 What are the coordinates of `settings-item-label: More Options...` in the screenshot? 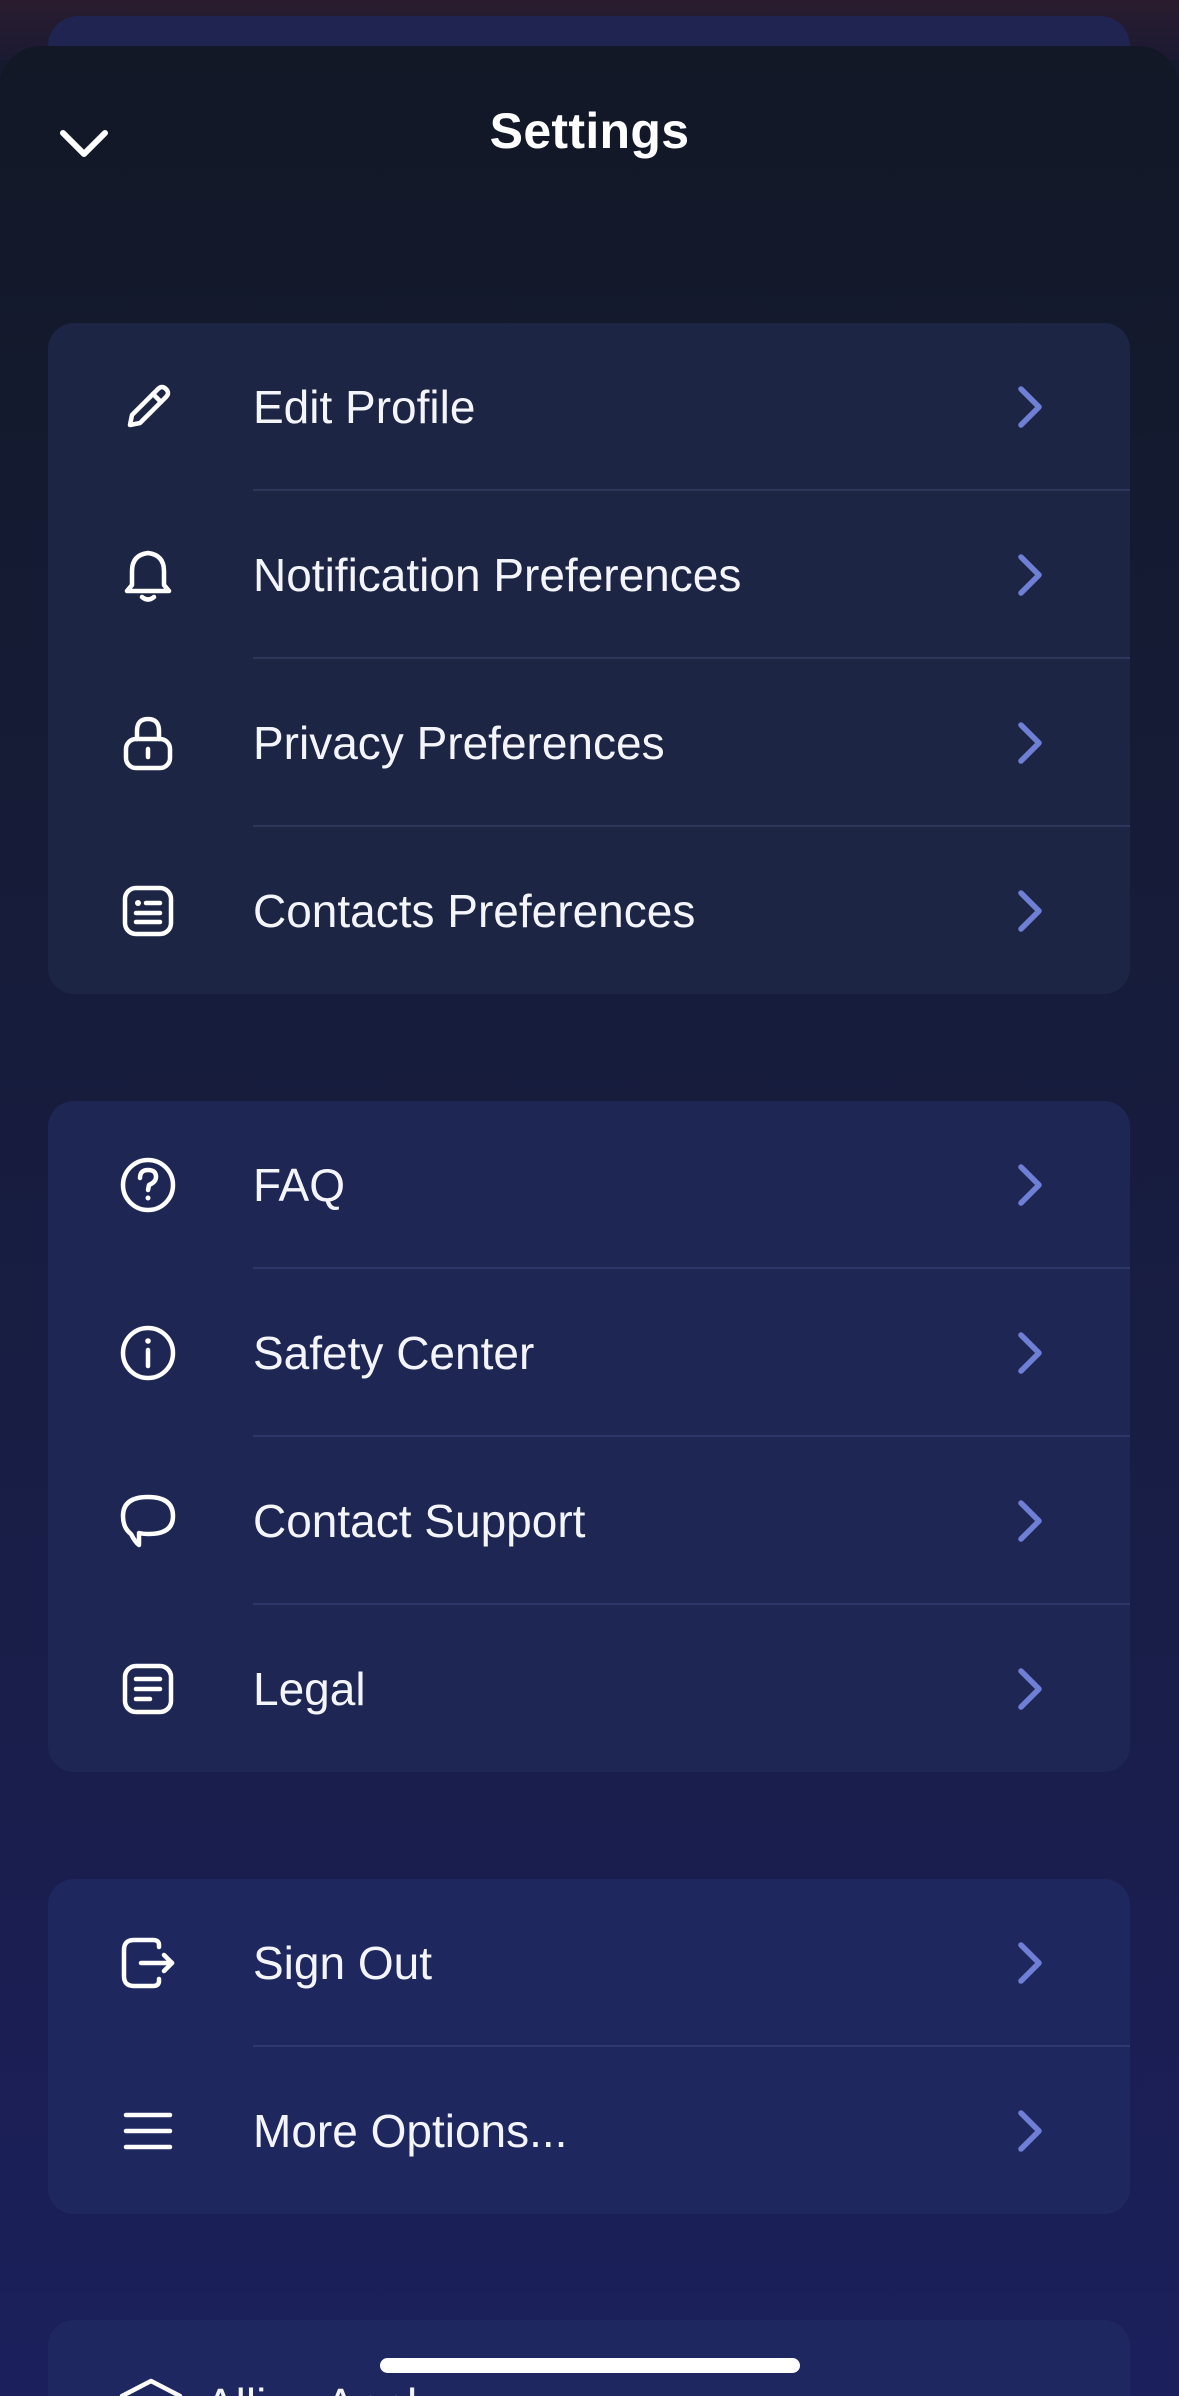 It's located at (410, 2131).